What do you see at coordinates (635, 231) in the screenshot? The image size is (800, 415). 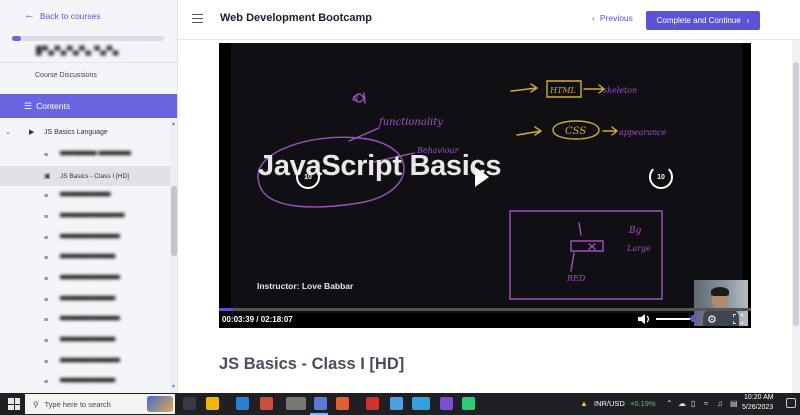 I see `note-bg: Bg` at bounding box center [635, 231].